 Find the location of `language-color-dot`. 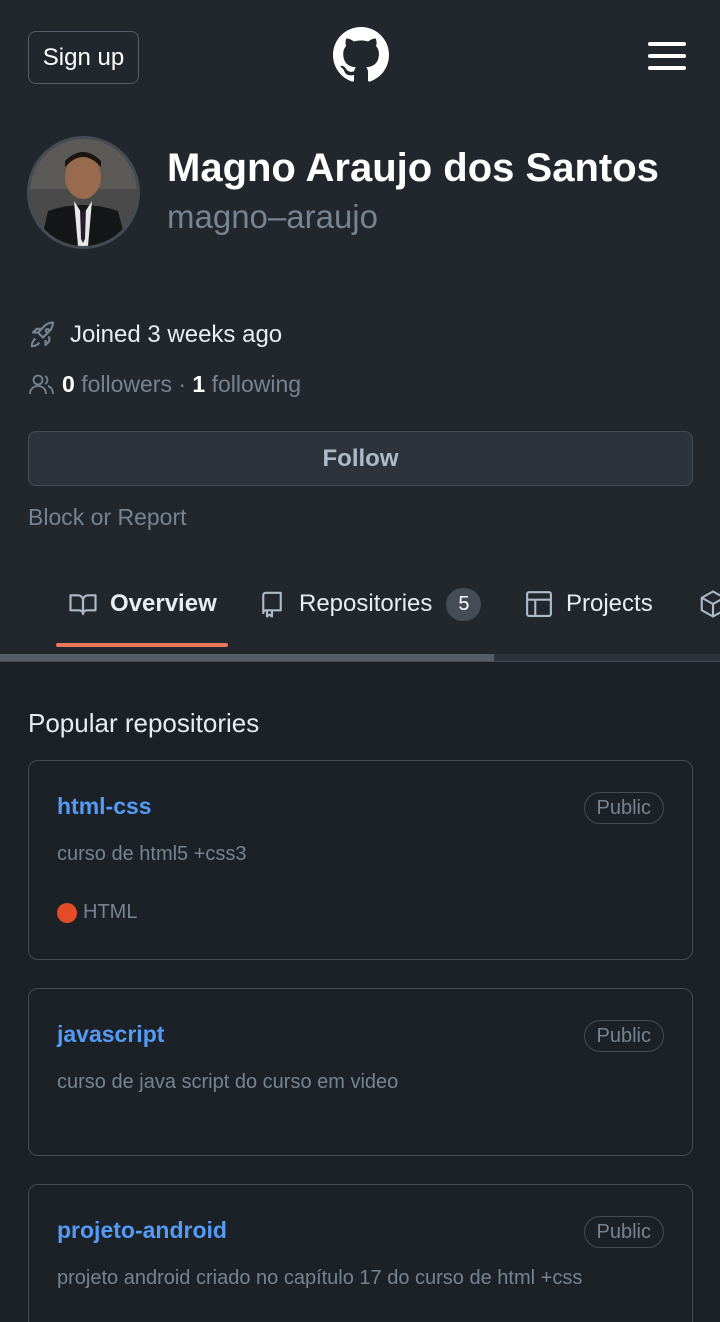

language-color-dot is located at coordinates (67, 912).